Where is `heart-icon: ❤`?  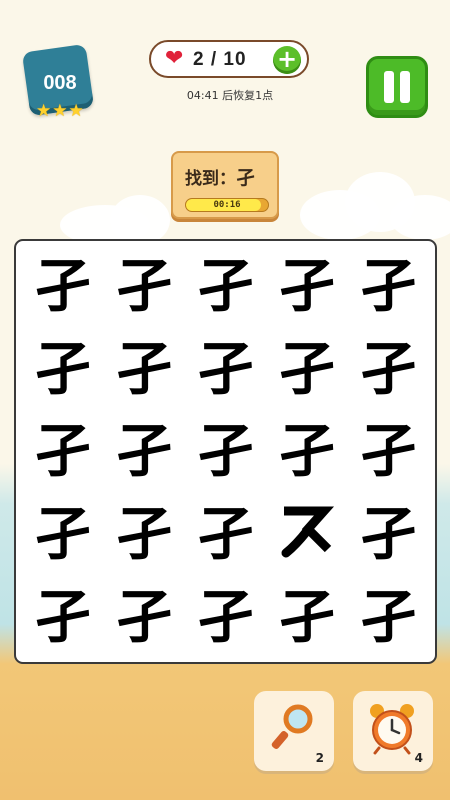 heart-icon: ❤ is located at coordinates (174, 58).